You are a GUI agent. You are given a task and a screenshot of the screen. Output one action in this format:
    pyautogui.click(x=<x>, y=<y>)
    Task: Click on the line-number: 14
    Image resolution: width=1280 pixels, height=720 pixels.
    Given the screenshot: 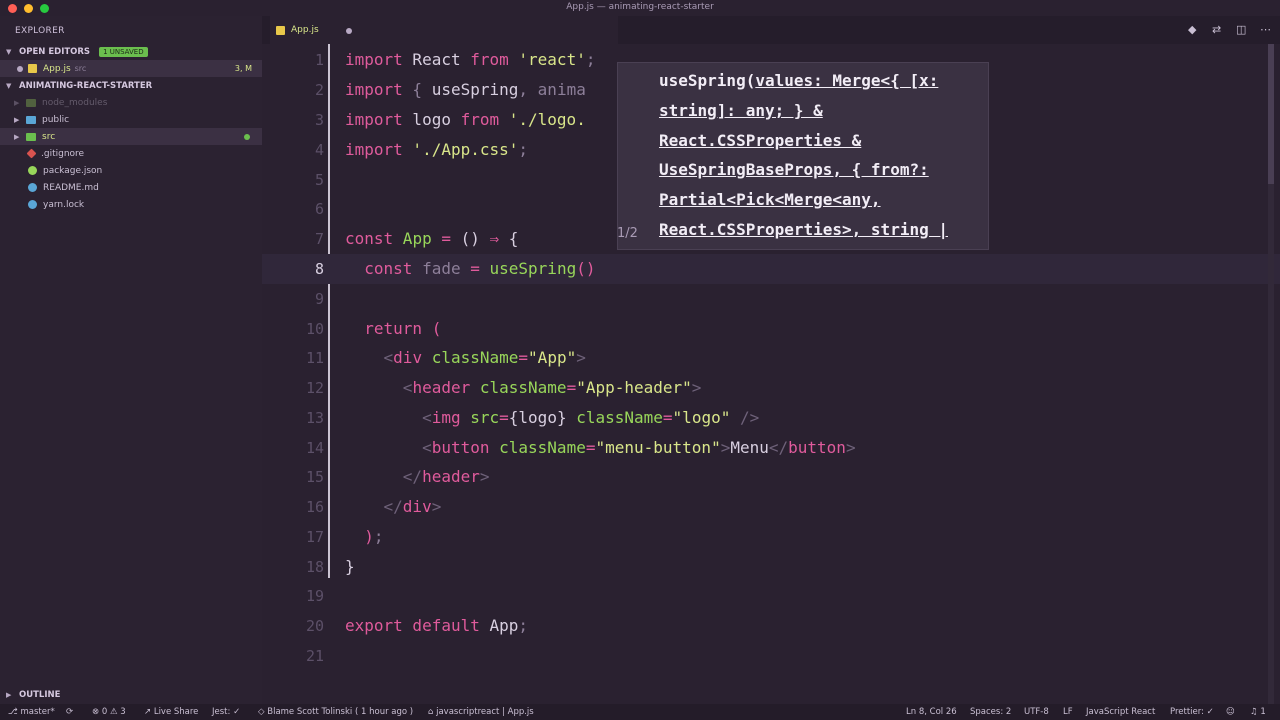 What is the action you would take?
    pyautogui.click(x=314, y=448)
    